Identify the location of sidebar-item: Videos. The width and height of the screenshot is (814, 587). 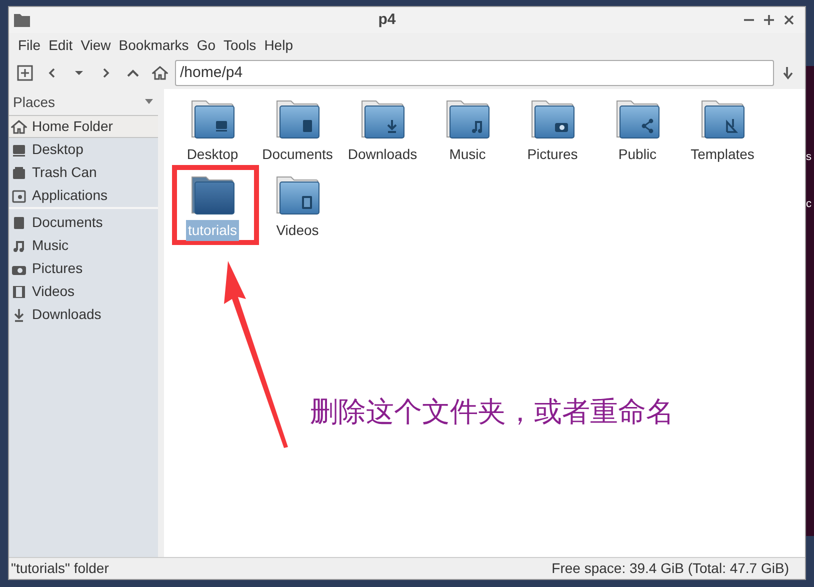
(83, 291).